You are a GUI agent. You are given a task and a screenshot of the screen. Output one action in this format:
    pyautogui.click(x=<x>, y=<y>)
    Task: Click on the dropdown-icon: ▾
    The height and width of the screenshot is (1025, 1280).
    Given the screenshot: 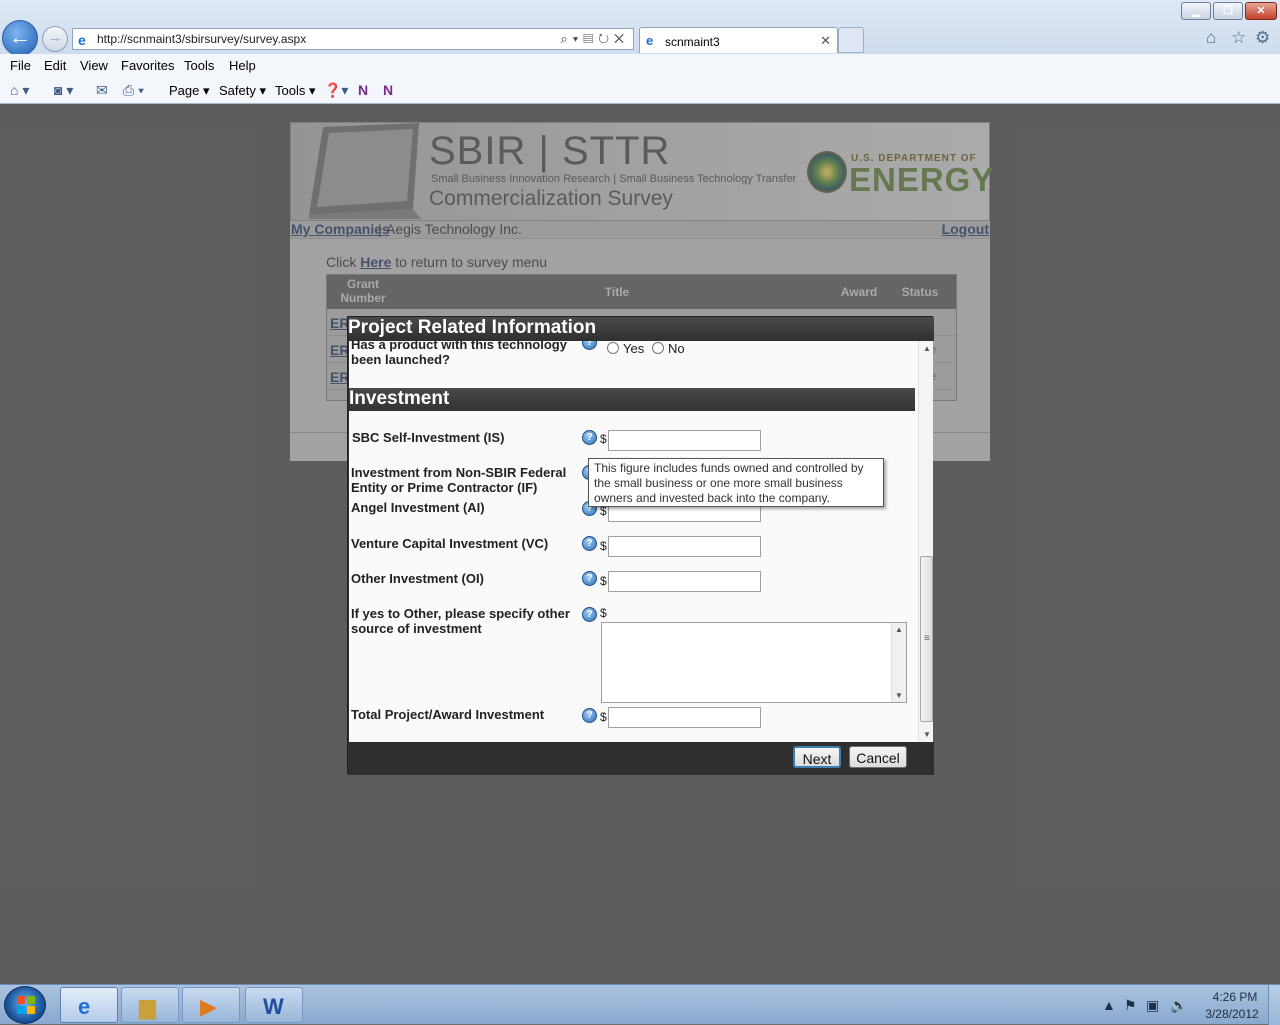 What is the action you would take?
    pyautogui.click(x=578, y=38)
    